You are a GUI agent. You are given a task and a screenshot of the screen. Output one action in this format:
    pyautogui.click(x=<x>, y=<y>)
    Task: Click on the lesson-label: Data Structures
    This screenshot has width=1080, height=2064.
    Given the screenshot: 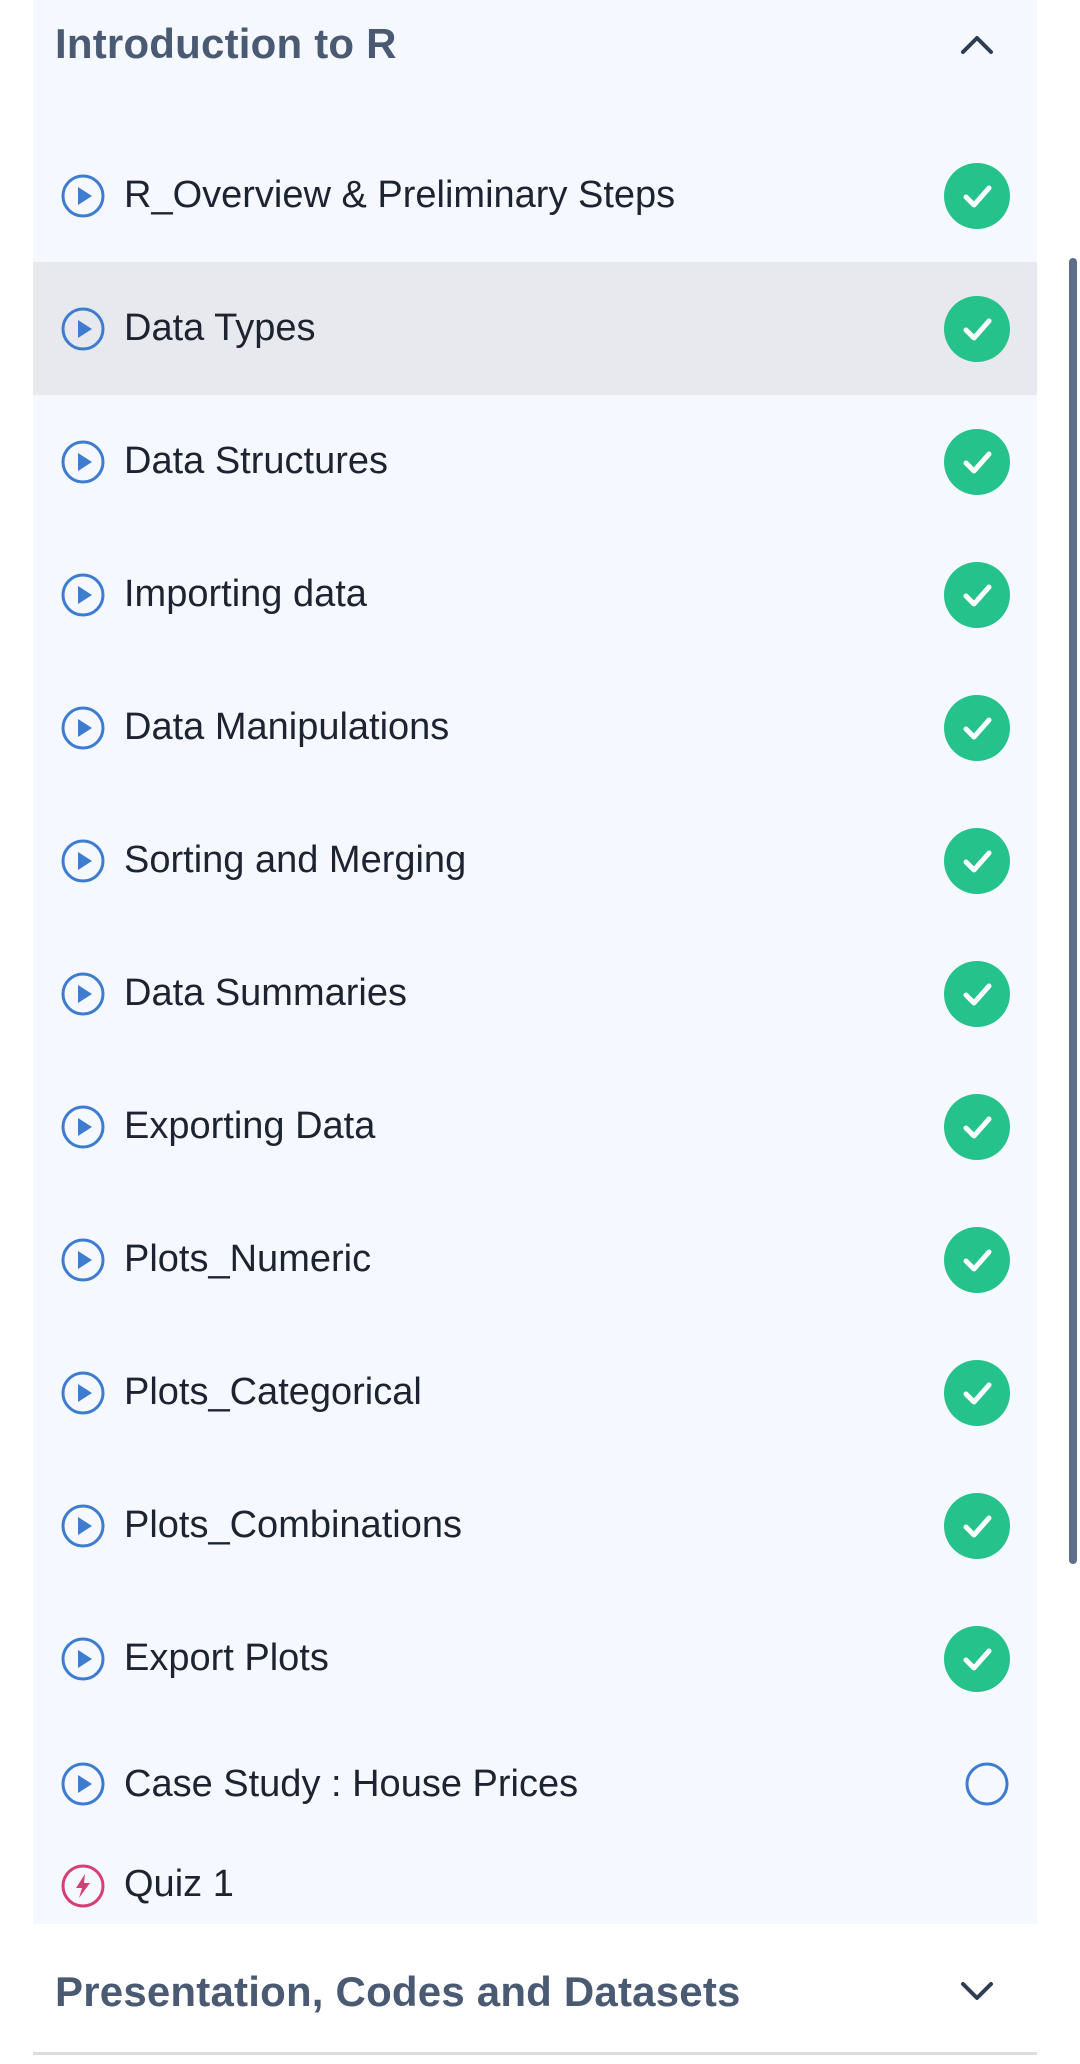 What is the action you would take?
    pyautogui.click(x=256, y=461)
    